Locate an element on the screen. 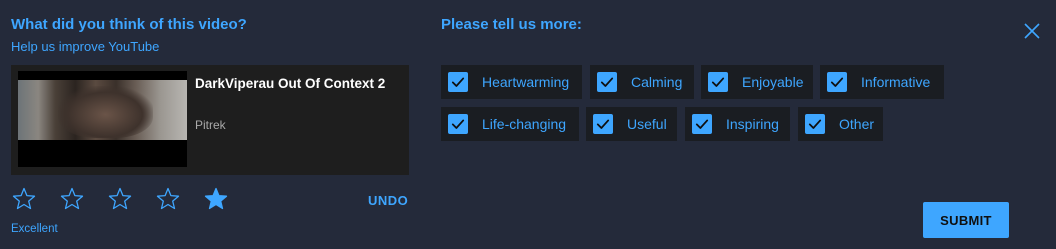 The width and height of the screenshot is (1056, 249). option-heartwarming: Heartwarming is located at coordinates (511, 82).